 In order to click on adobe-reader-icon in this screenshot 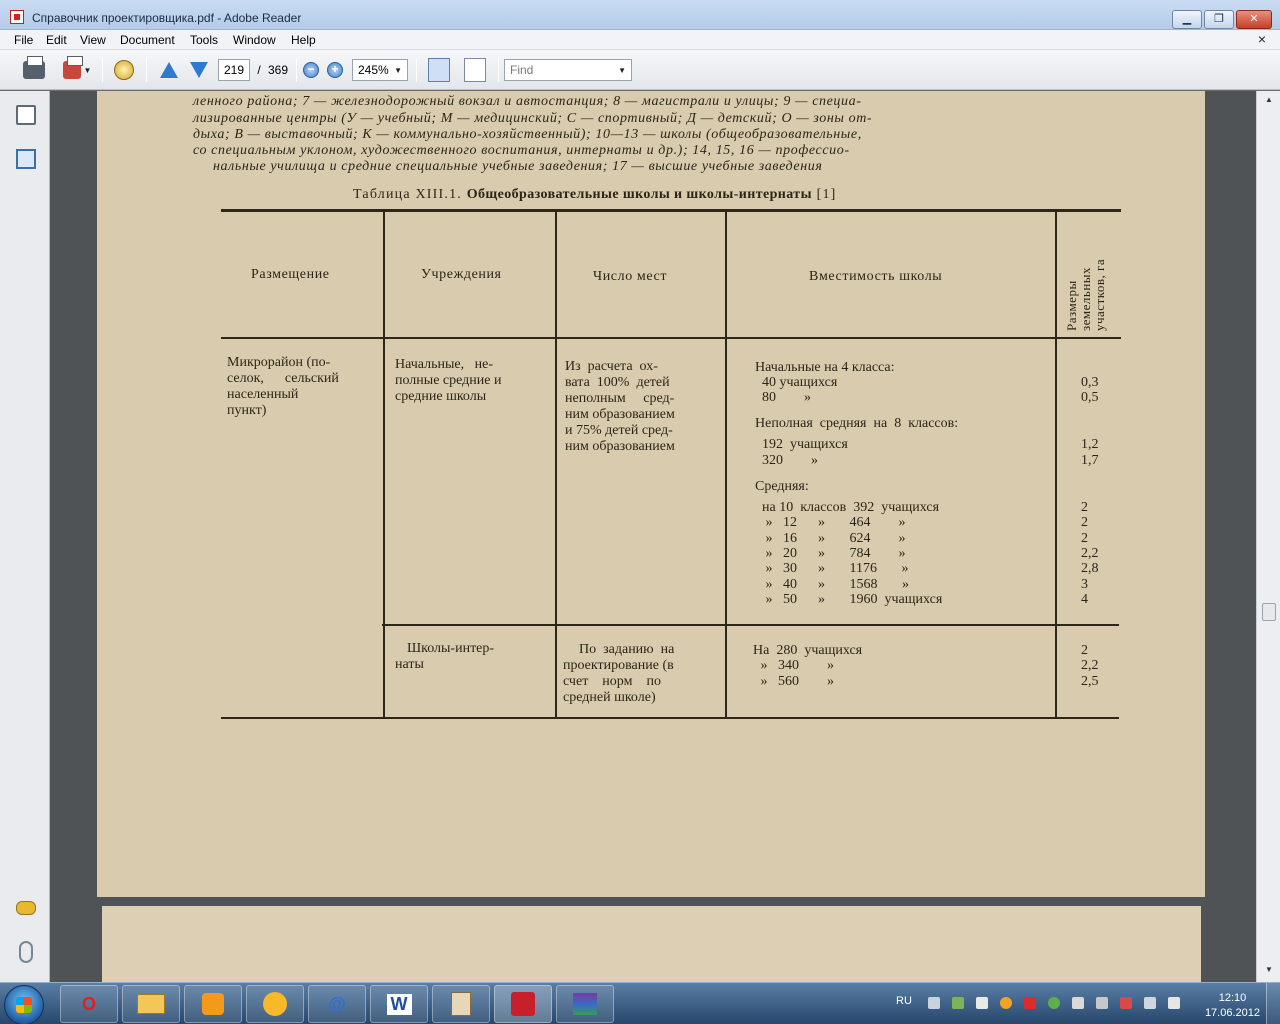, I will do `click(523, 1004)`.